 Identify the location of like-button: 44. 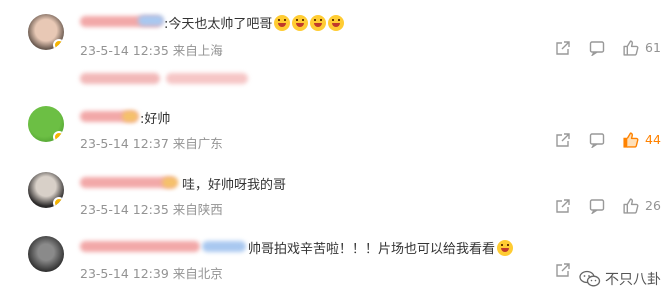
(641, 139).